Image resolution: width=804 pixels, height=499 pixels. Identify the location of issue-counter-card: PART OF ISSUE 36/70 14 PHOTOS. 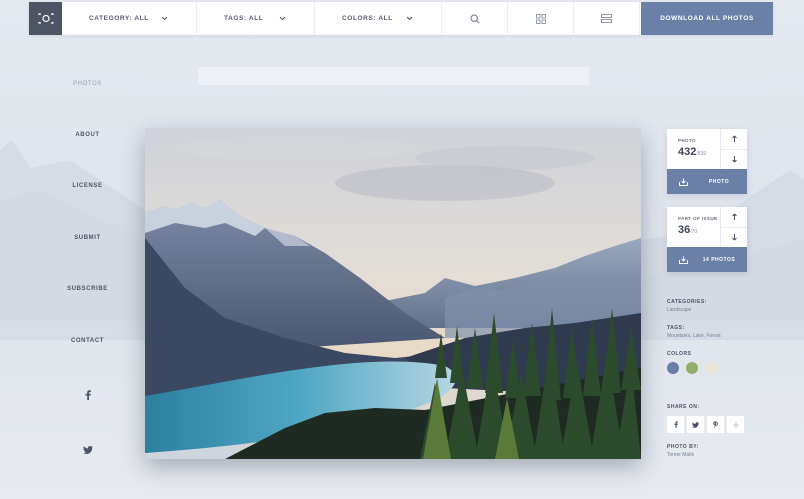
(707, 239).